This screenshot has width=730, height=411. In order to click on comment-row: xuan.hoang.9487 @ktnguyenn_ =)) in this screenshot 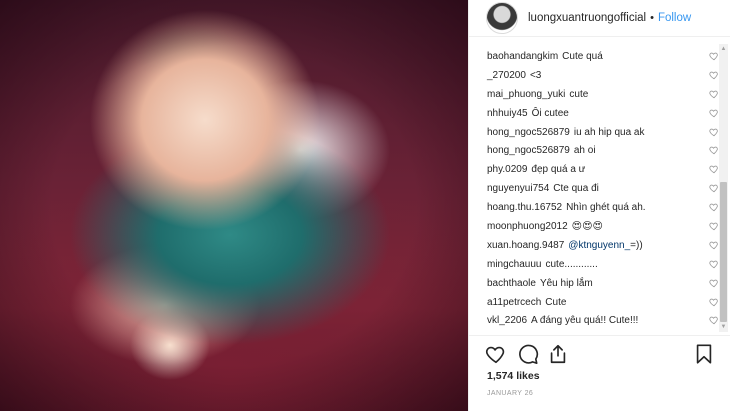, I will do `click(594, 245)`.